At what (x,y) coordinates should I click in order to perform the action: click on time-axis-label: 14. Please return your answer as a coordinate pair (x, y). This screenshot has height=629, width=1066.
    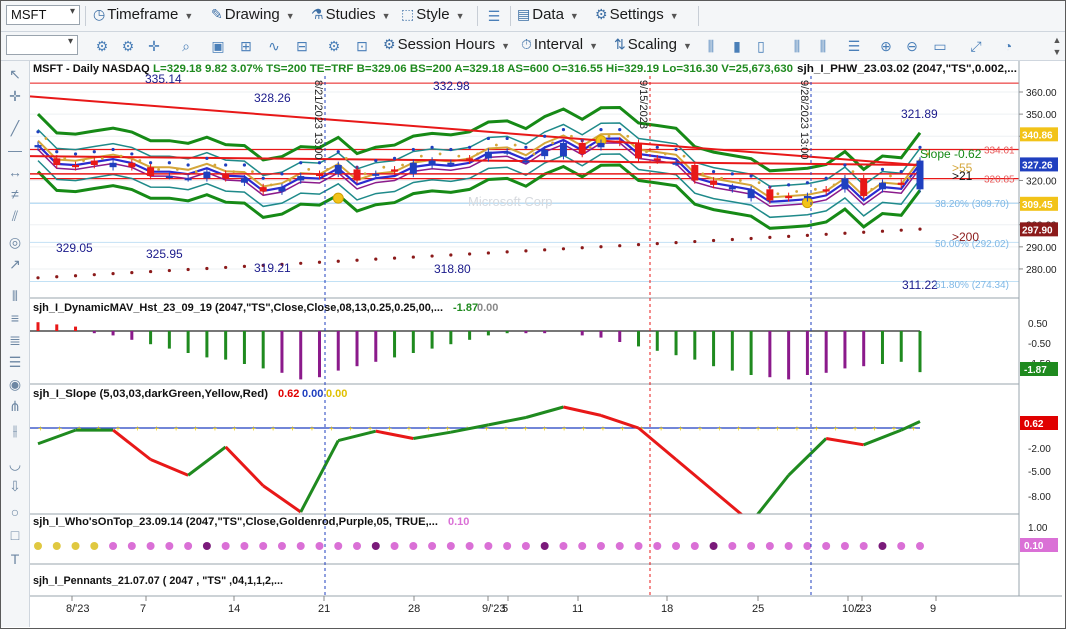
    Looking at the image, I should click on (234, 609).